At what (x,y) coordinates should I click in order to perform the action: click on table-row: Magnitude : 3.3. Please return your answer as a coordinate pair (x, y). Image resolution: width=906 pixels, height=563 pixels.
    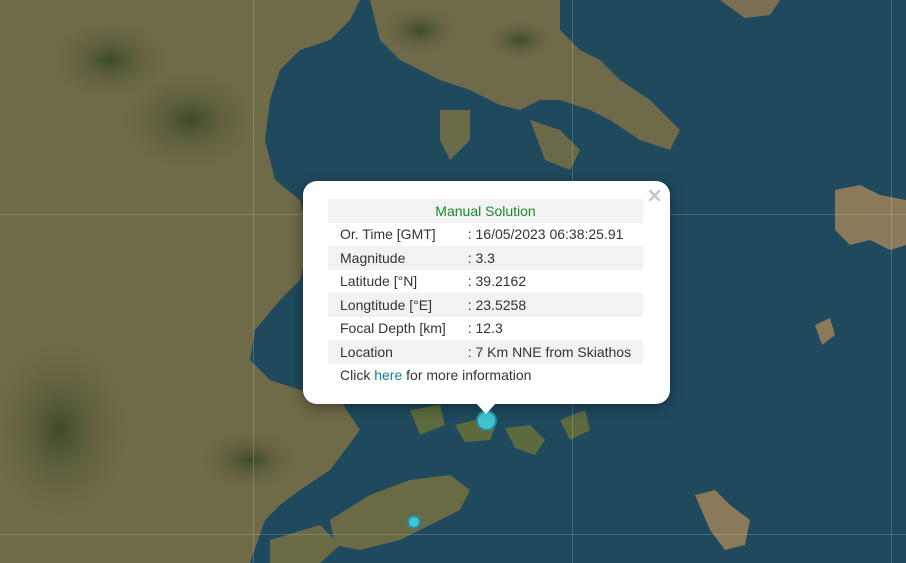
    Looking at the image, I should click on (485, 258).